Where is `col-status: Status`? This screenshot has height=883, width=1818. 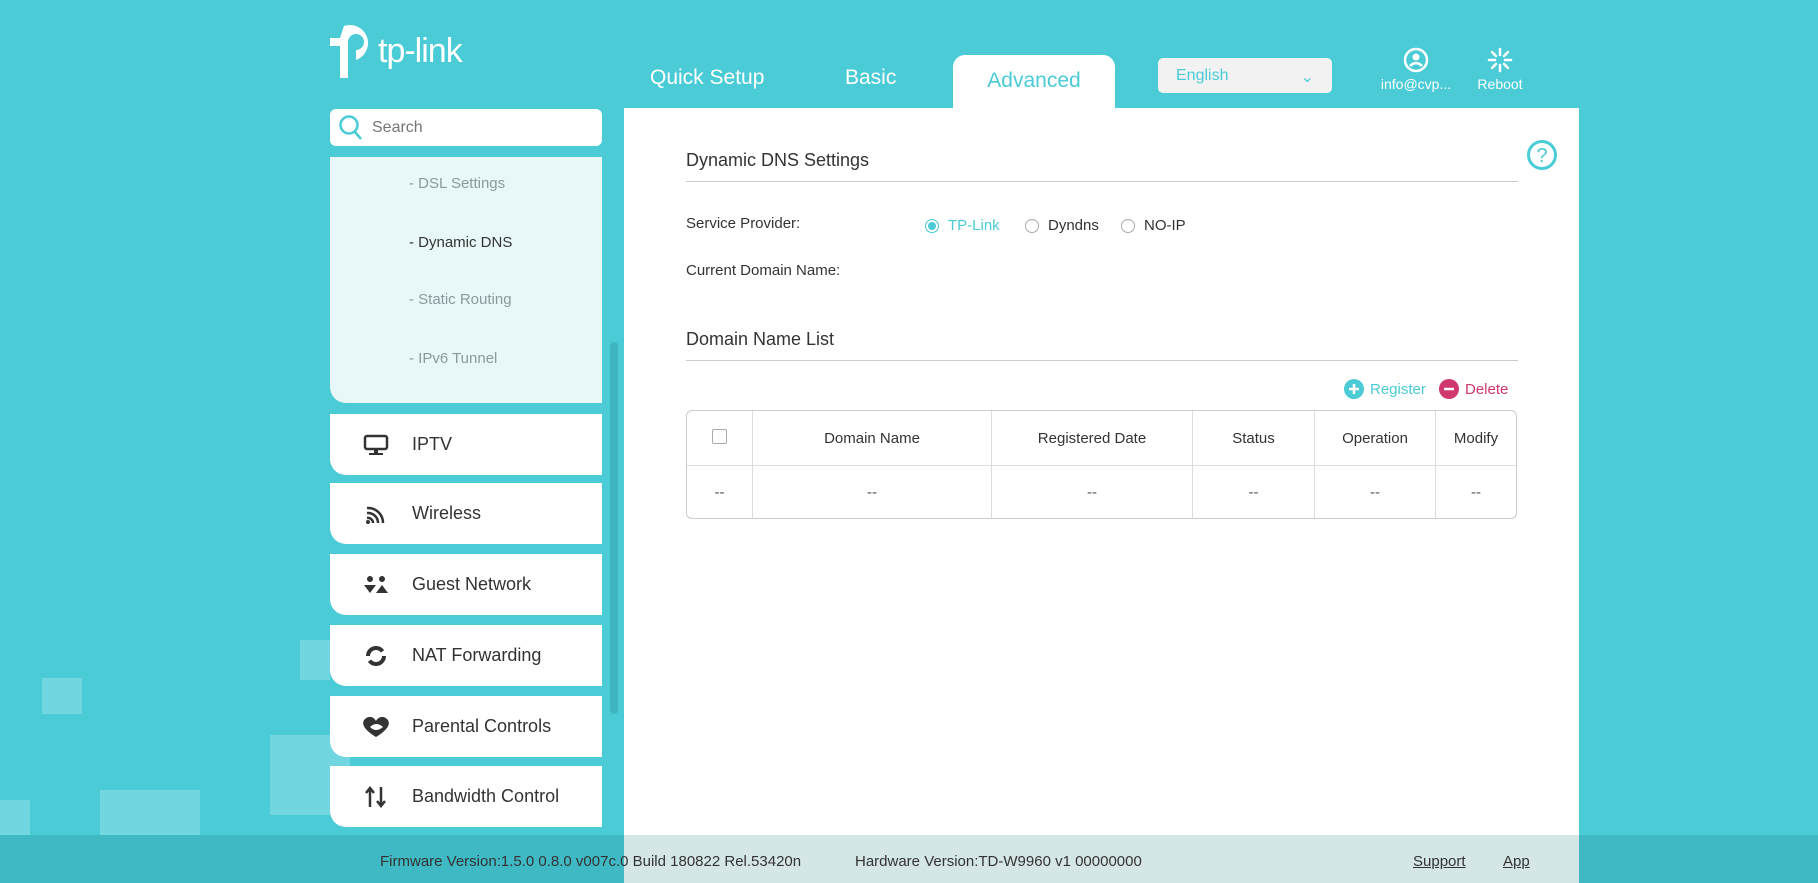
col-status: Status is located at coordinates (1254, 438).